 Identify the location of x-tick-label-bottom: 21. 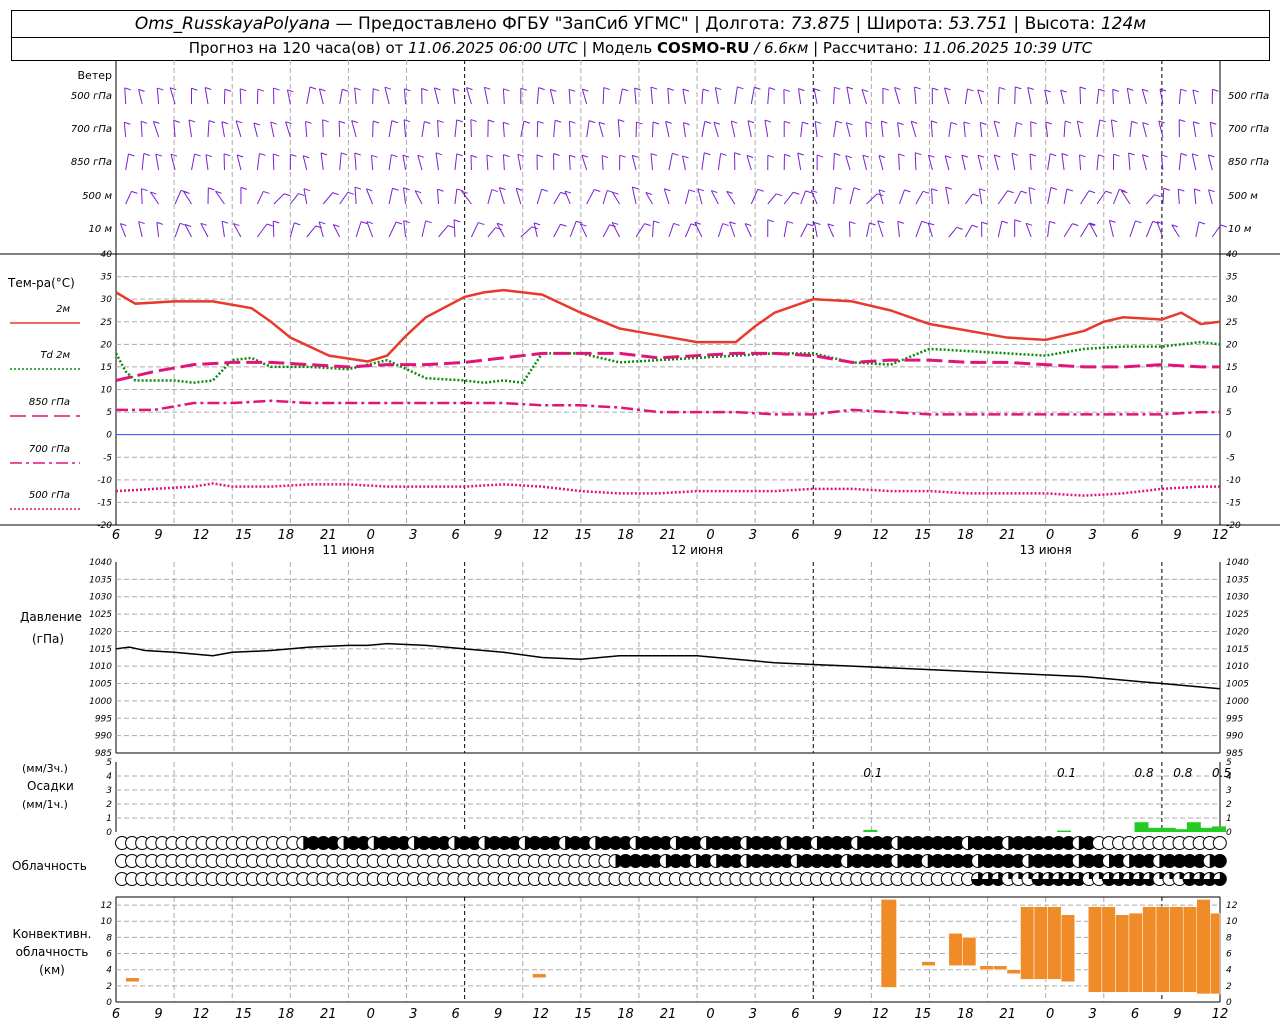
(668, 1014).